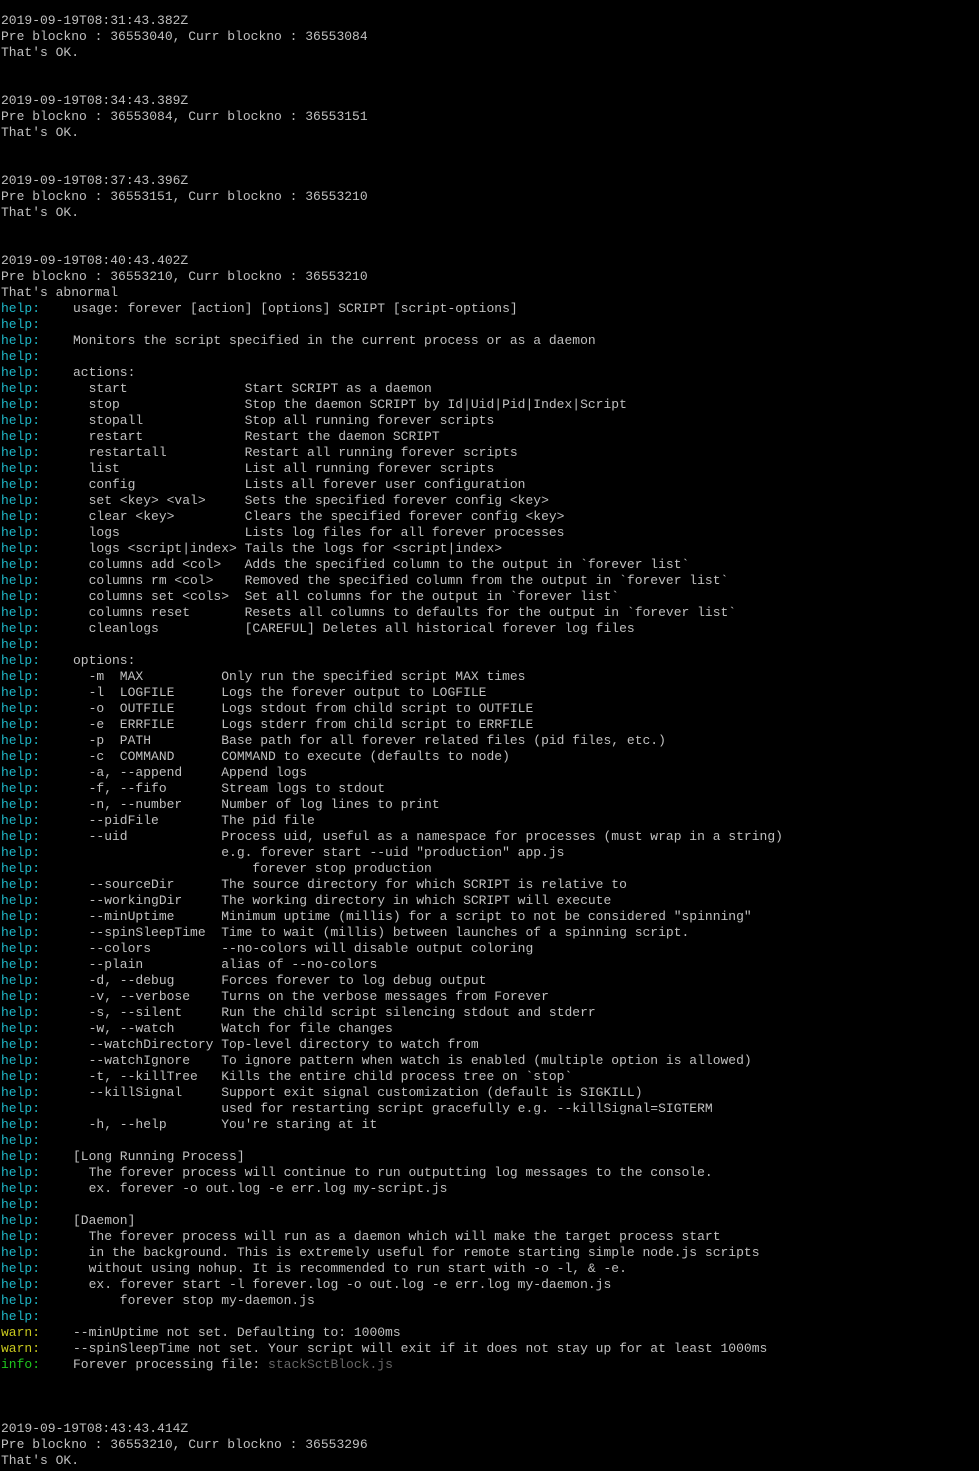  I want to click on terminal-line: 2019-09-19T08:37:43.396Z, so click(490, 181).